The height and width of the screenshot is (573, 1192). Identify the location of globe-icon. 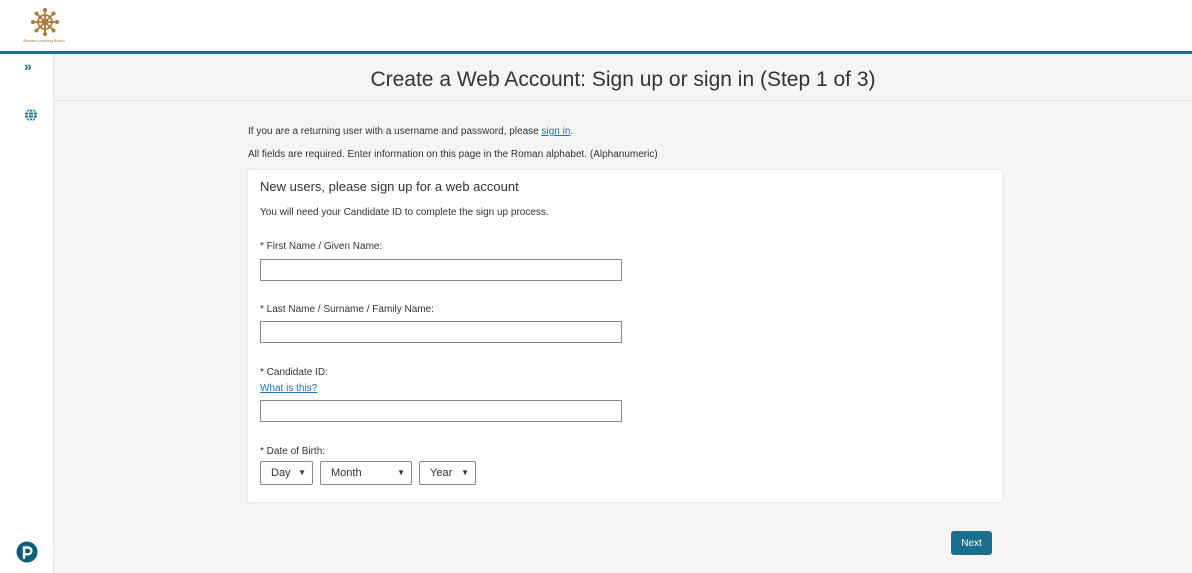
(31, 115).